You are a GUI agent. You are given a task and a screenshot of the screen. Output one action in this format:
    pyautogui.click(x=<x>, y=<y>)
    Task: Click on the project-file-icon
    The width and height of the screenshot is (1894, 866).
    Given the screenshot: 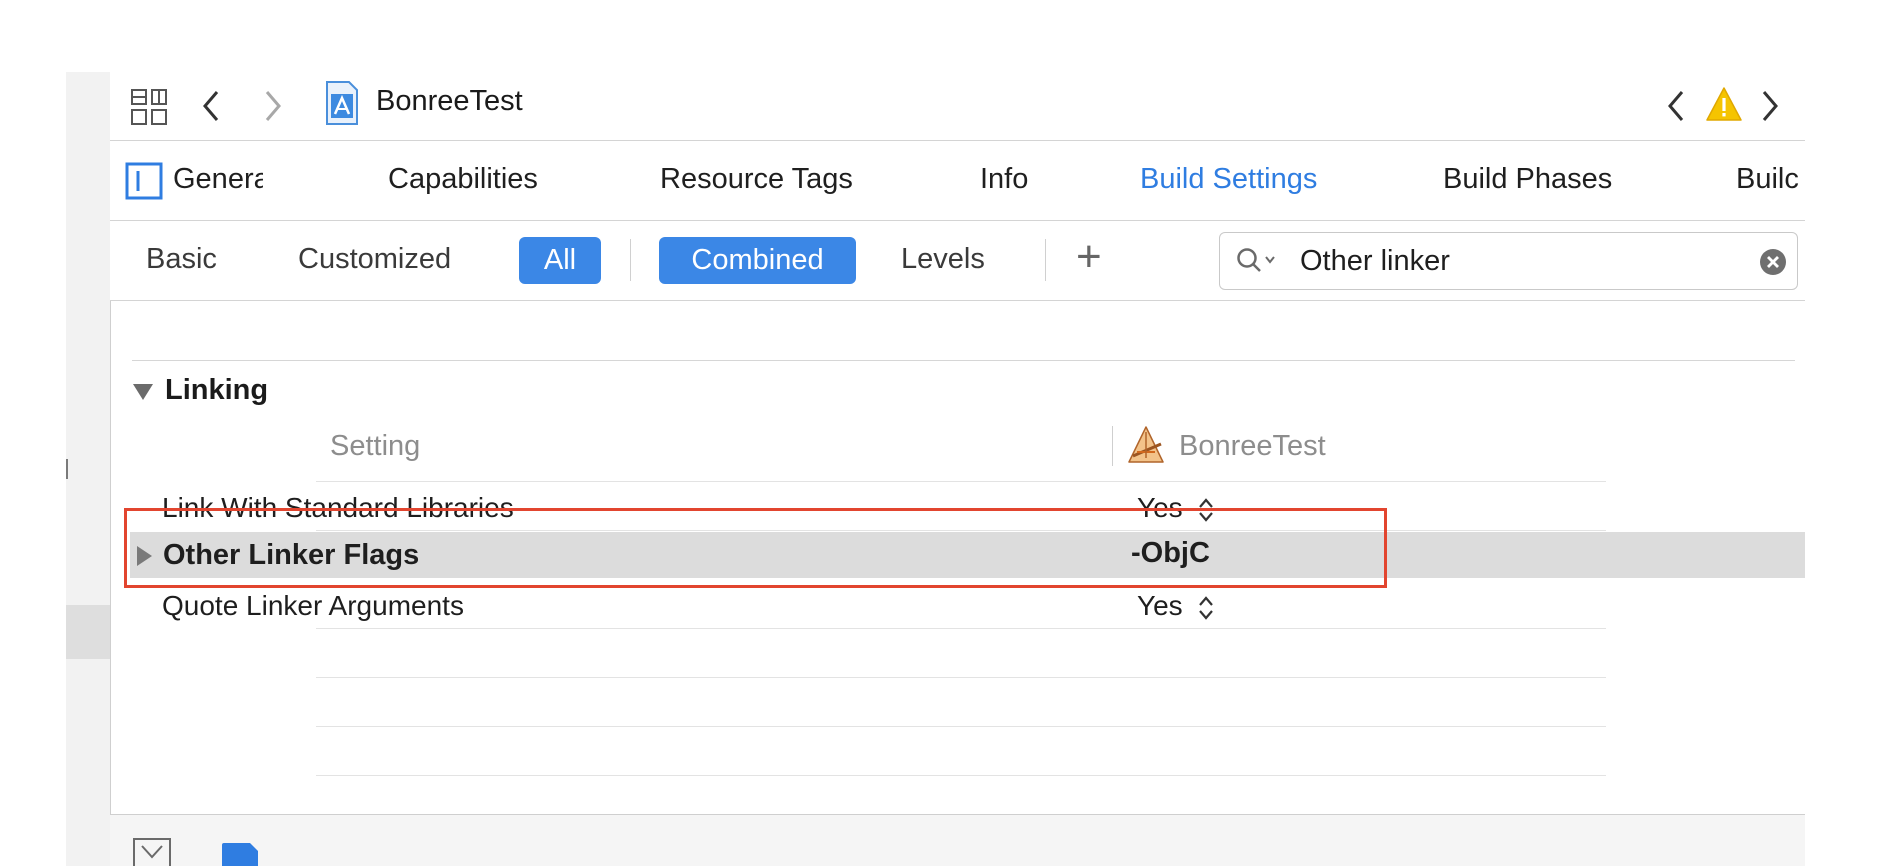 What is the action you would take?
    pyautogui.click(x=342, y=103)
    